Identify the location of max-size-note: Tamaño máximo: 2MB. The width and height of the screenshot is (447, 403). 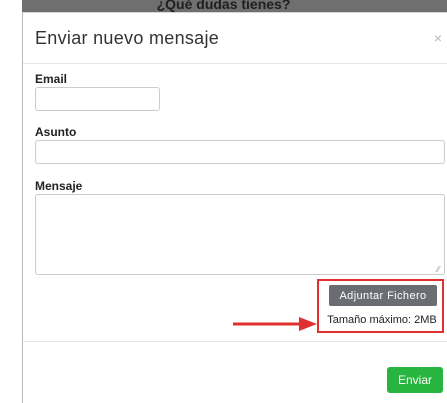
(382, 320).